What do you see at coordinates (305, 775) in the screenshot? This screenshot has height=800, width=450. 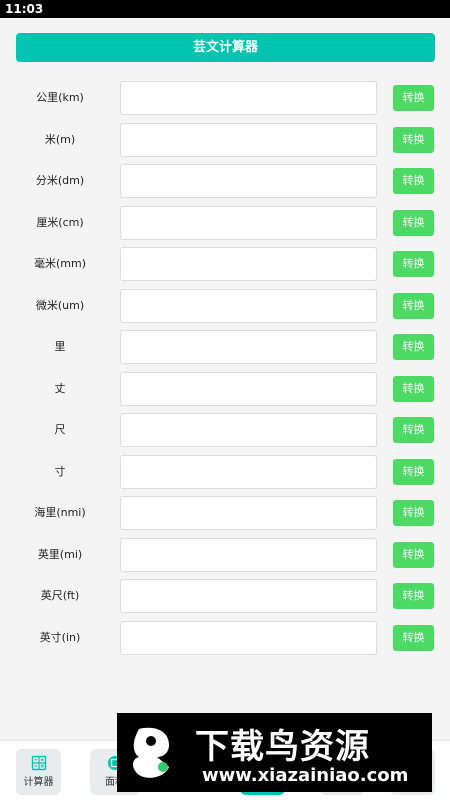 I see `watermark-url: www.xiazainiao.com` at bounding box center [305, 775].